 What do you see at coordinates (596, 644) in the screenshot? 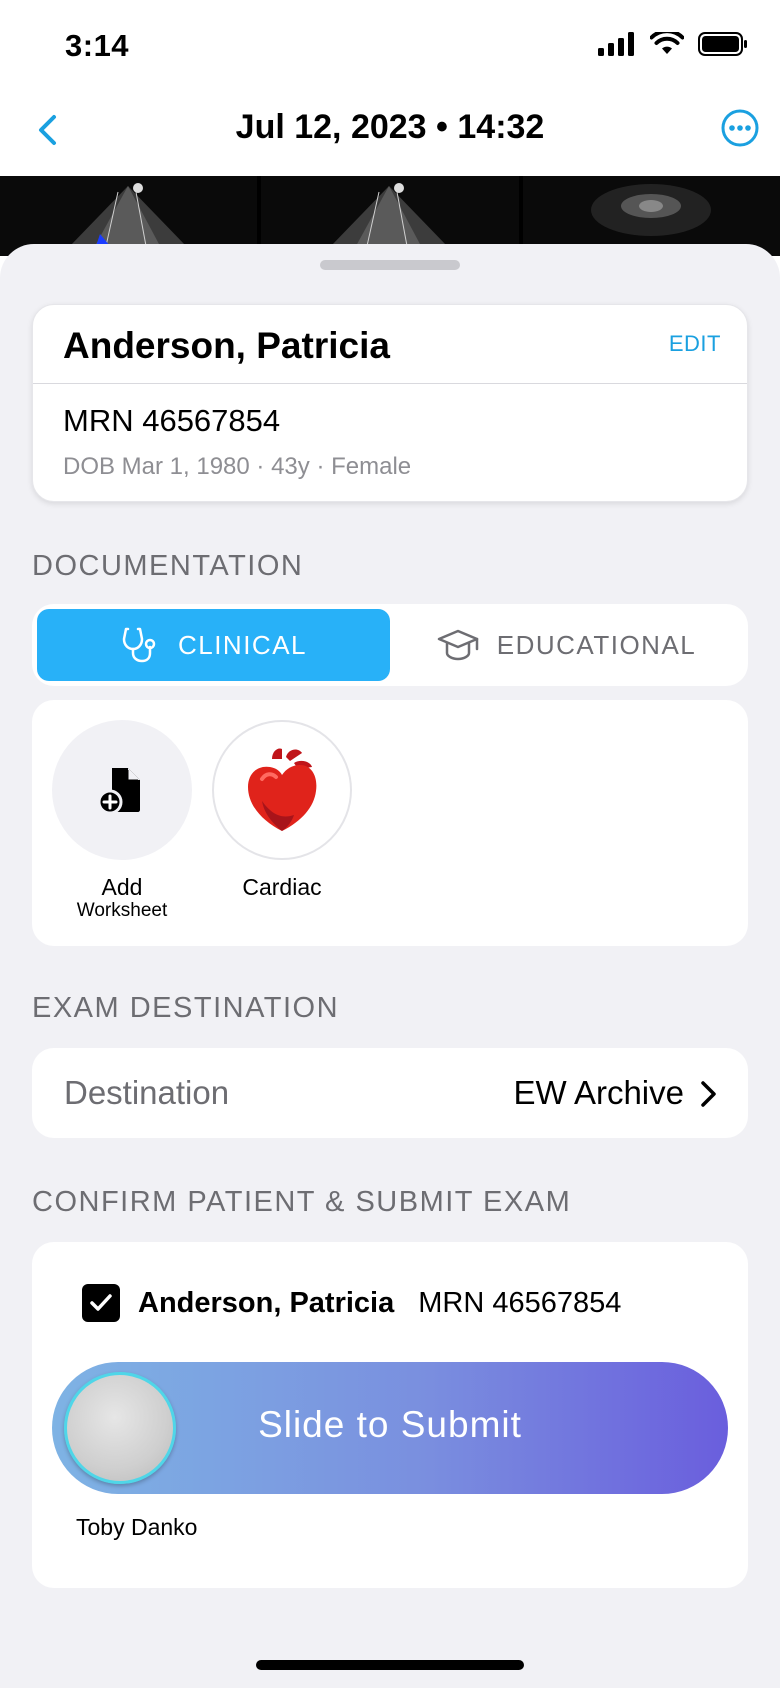
I see `tab-educational-label: EDUCATIONAL` at bounding box center [596, 644].